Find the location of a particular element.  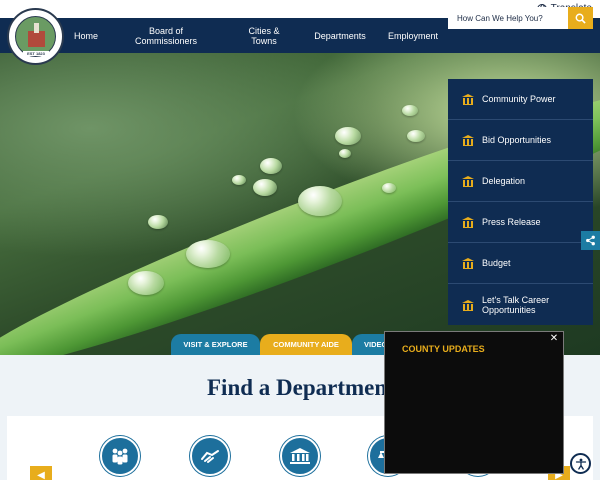

search-icon is located at coordinates (580, 18).